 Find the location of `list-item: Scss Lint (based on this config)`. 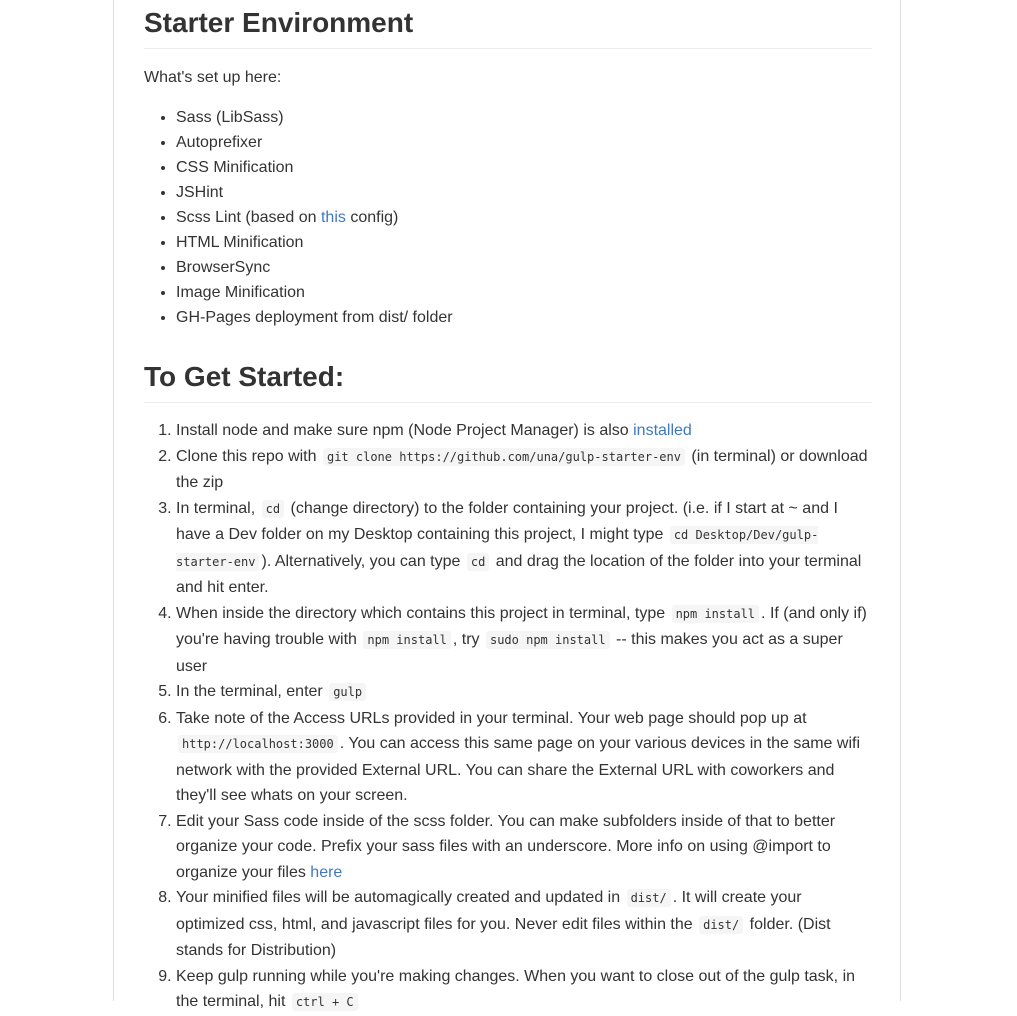

list-item: Scss Lint (based on this config) is located at coordinates (524, 217).